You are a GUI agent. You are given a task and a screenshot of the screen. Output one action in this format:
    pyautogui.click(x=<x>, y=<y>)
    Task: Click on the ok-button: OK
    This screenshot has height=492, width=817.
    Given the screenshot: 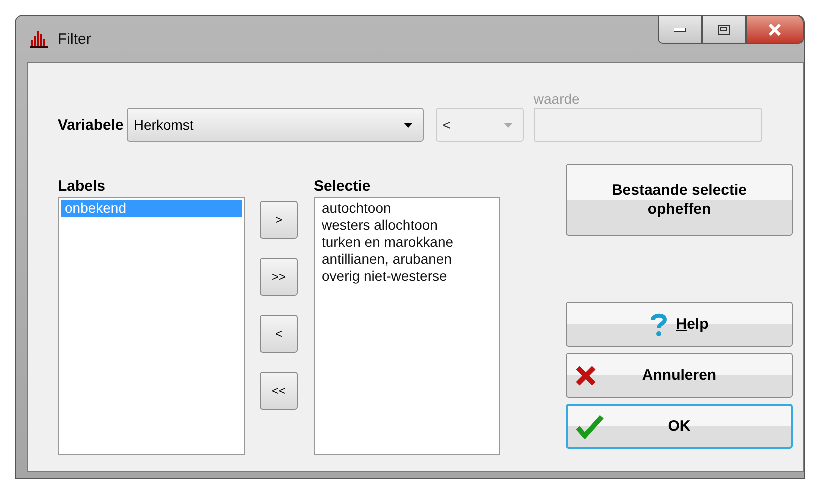 What is the action you would take?
    pyautogui.click(x=679, y=426)
    